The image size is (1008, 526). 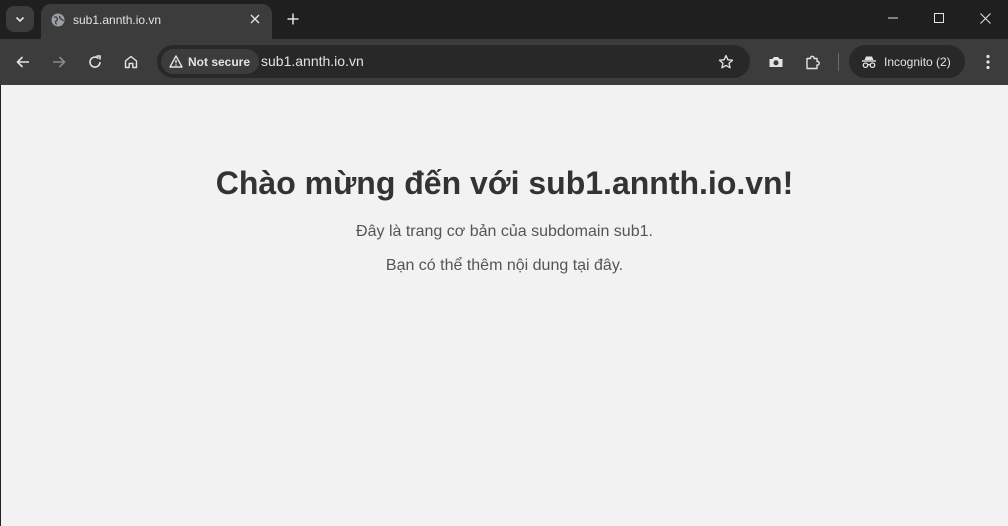 I want to click on tab-search-button, so click(x=20, y=19).